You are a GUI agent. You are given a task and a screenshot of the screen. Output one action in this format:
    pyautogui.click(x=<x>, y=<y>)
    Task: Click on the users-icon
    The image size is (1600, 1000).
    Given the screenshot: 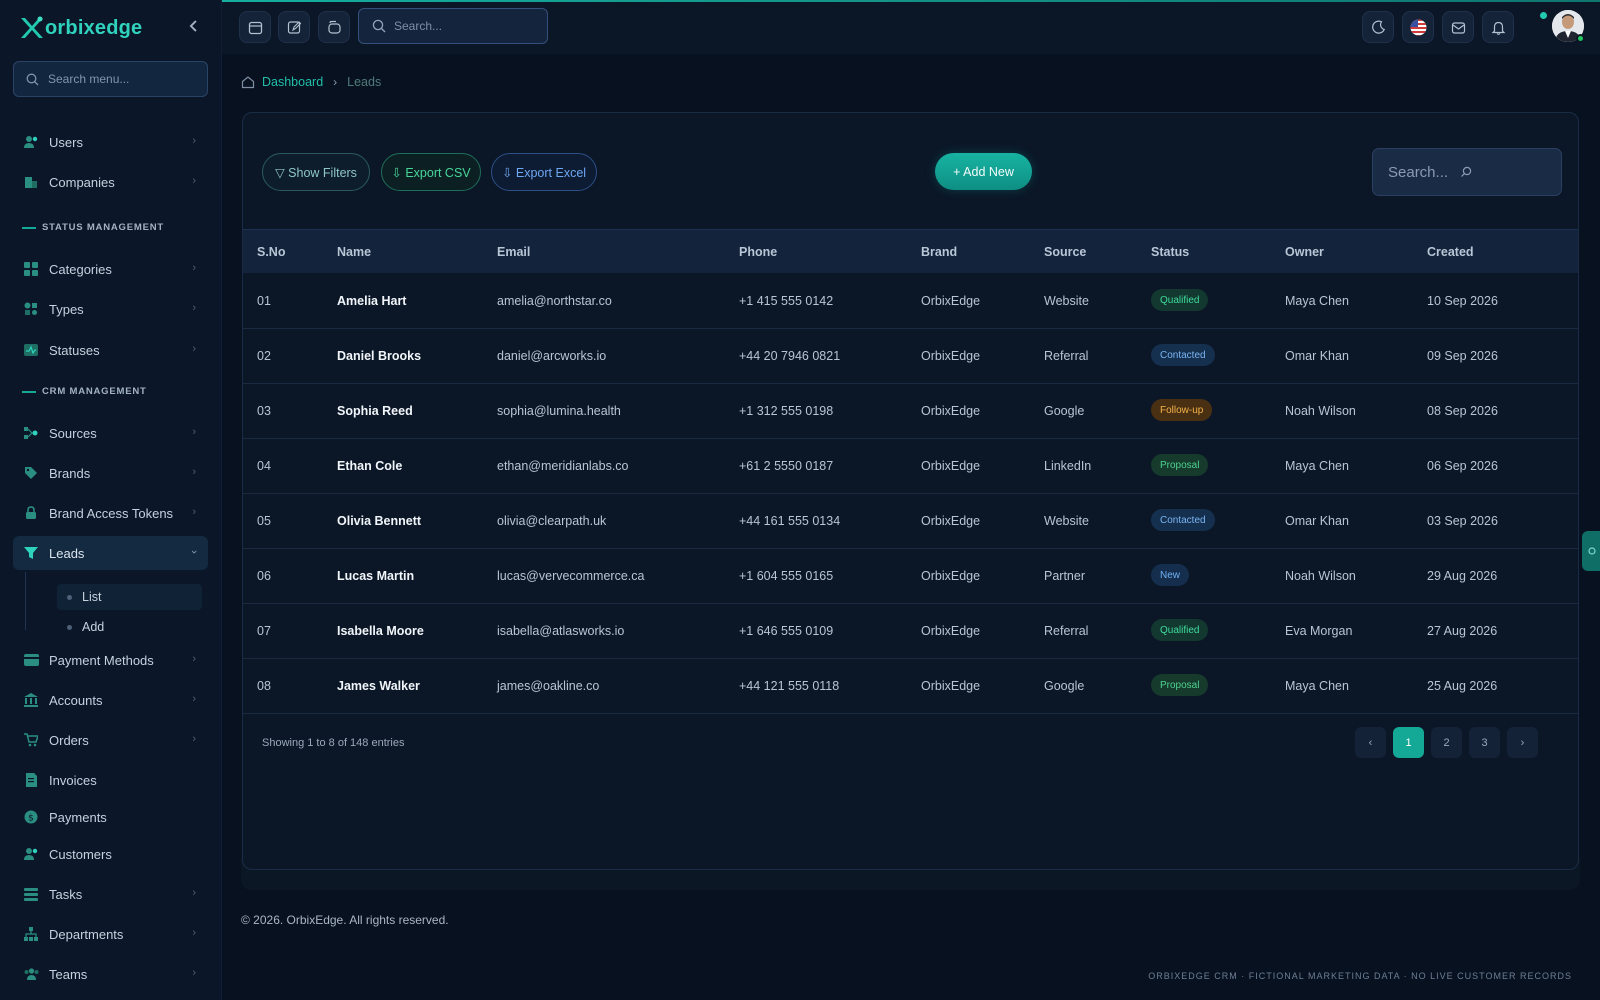 What is the action you would take?
    pyautogui.click(x=31, y=142)
    